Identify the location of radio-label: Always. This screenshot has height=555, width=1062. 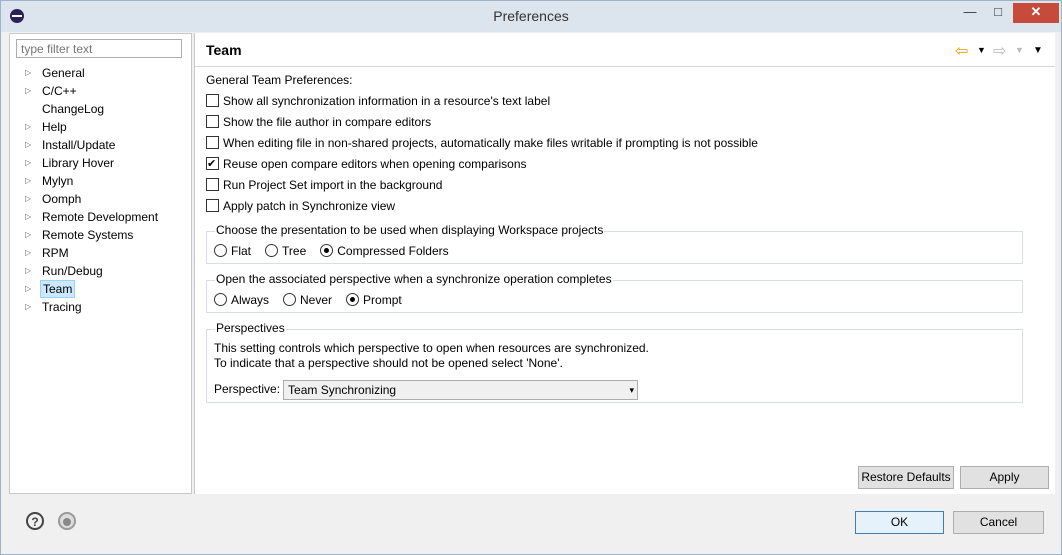
(250, 300).